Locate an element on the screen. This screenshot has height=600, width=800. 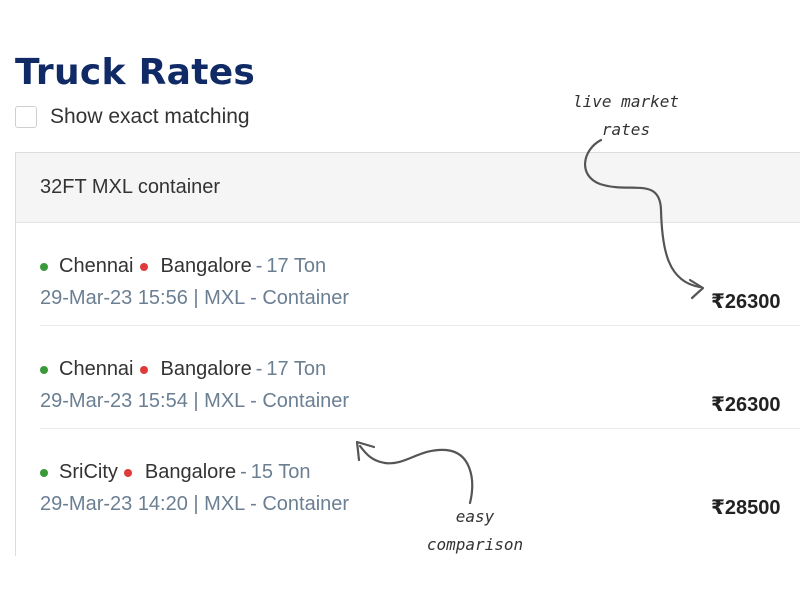
live-rates-arrowhead-icon is located at coordinates (696, 289).